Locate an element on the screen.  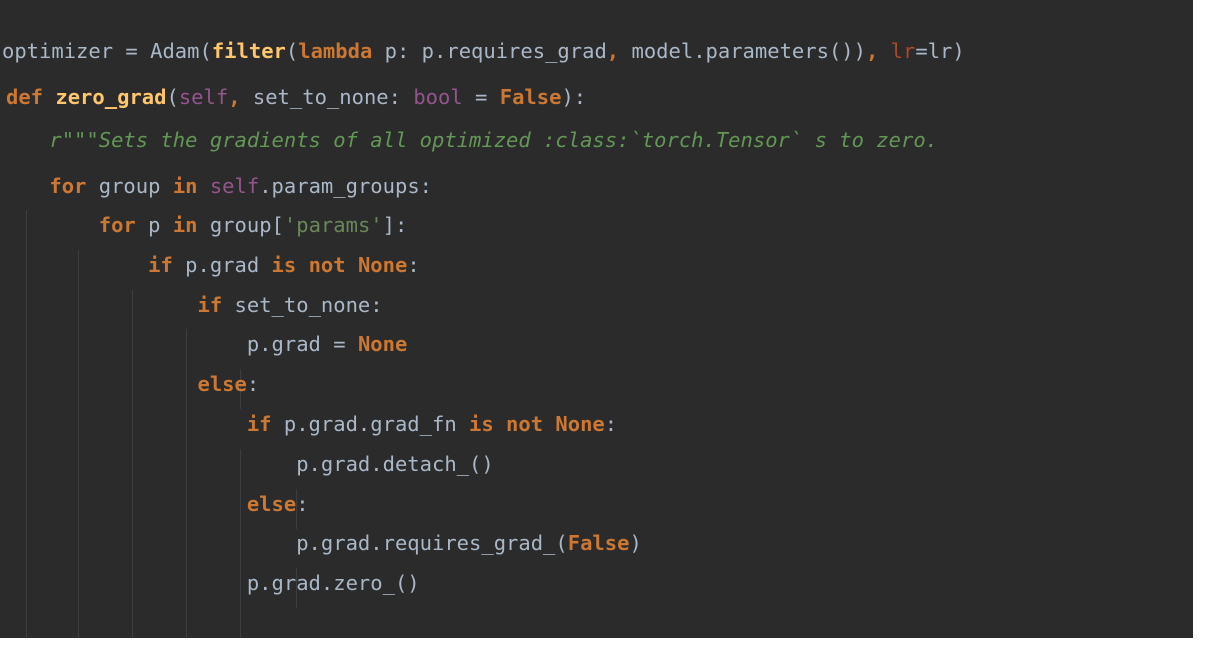
code-line-for-p: for p in group['params']: is located at coordinates (204, 225).